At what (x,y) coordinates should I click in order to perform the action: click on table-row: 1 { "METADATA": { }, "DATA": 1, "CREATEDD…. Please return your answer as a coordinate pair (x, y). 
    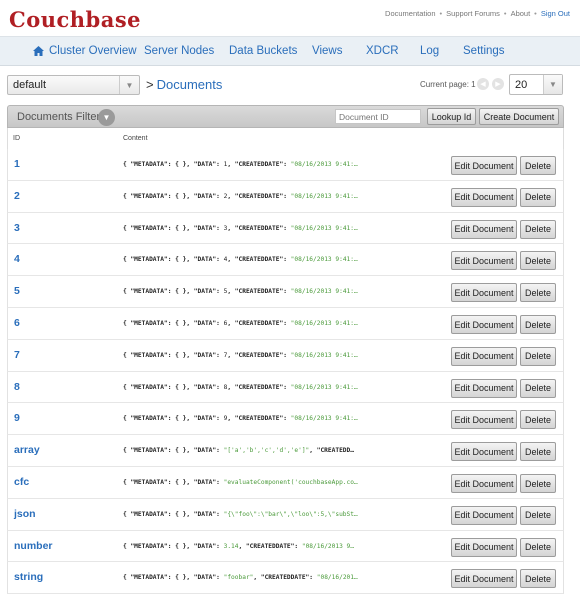
    Looking at the image, I should click on (285, 165).